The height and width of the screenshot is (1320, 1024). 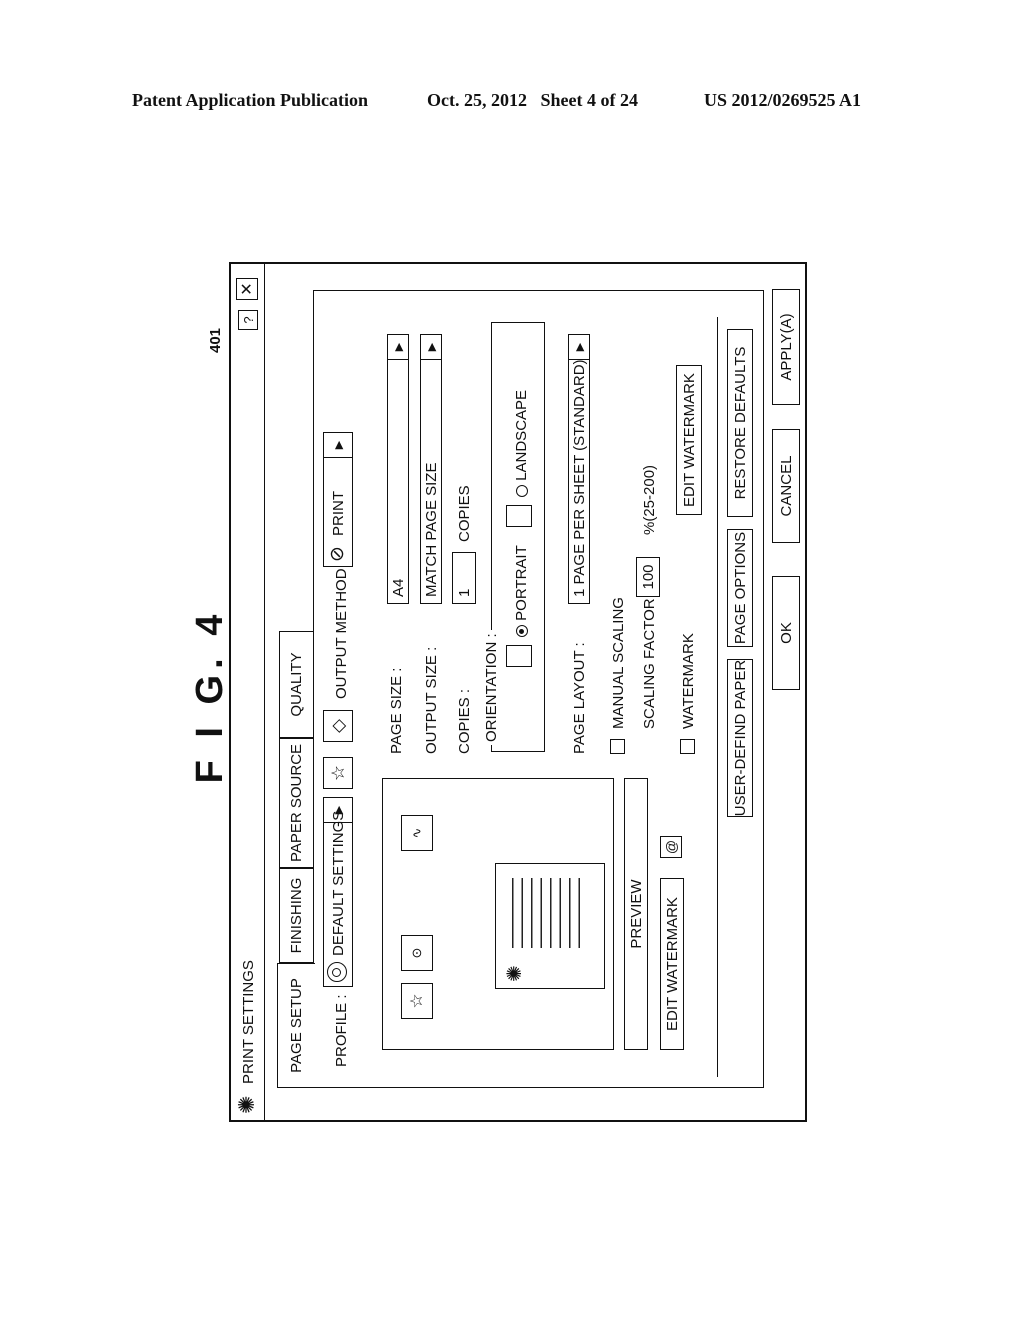 I want to click on radio-portrait, so click(x=522, y=631).